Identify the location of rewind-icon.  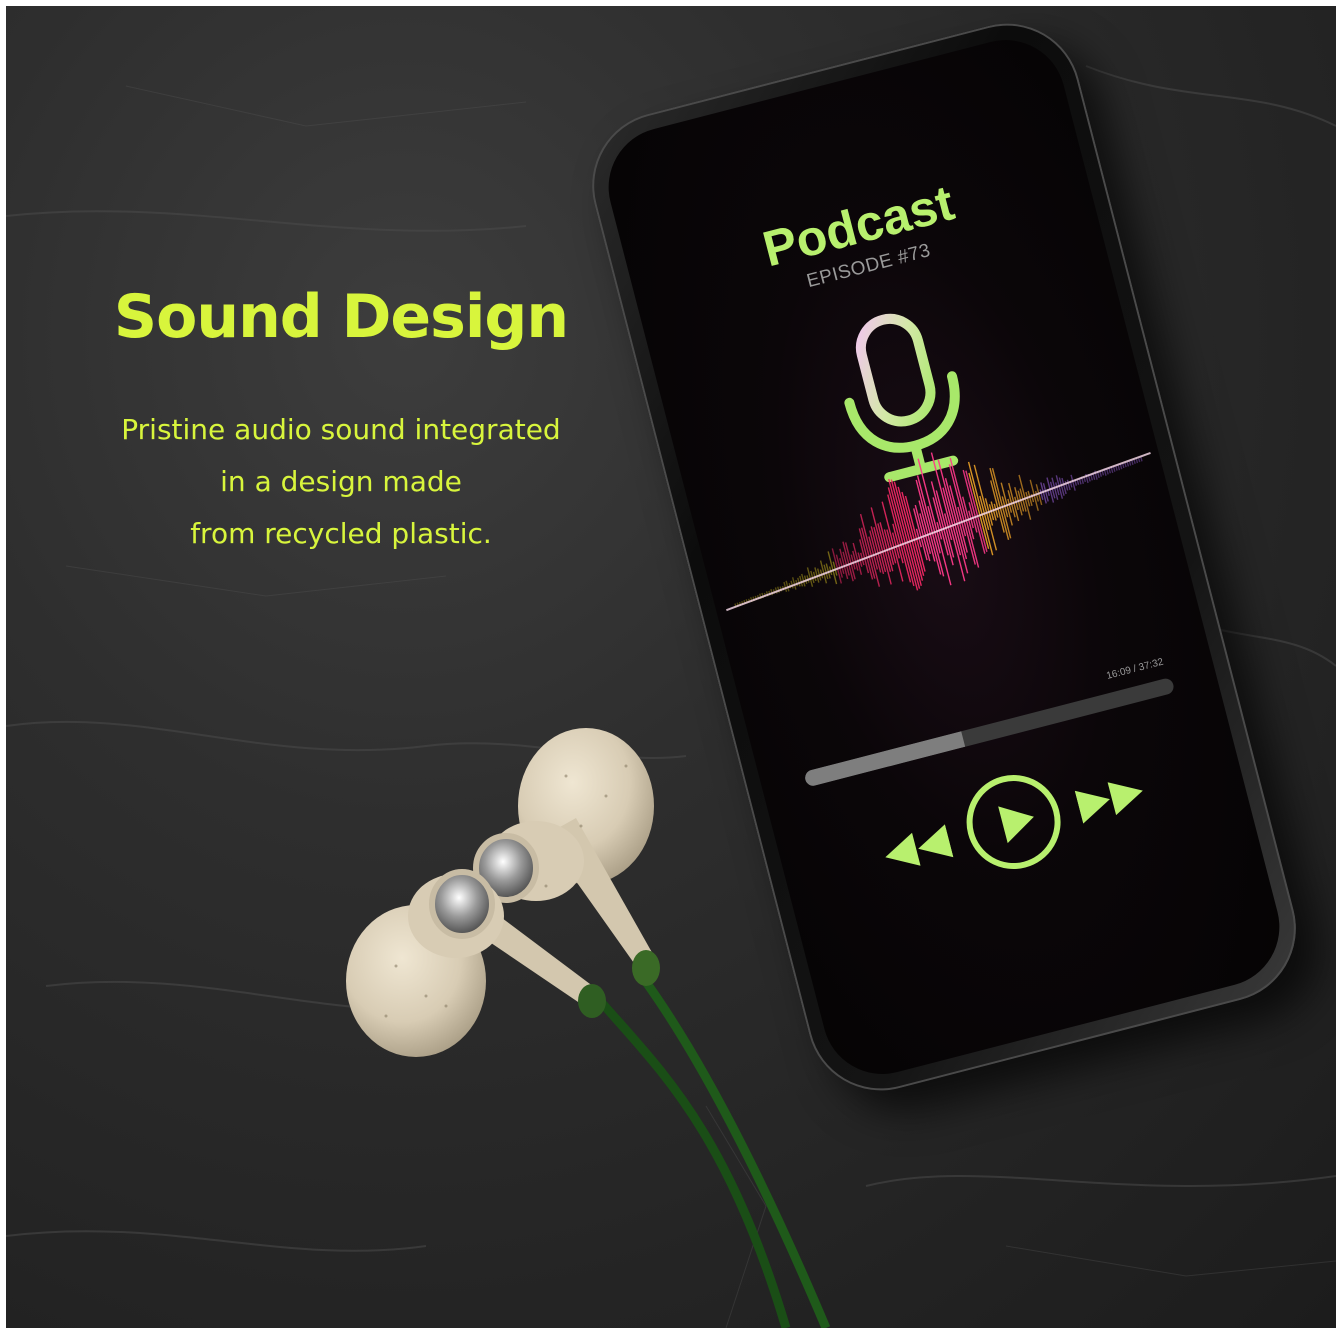
(917, 848).